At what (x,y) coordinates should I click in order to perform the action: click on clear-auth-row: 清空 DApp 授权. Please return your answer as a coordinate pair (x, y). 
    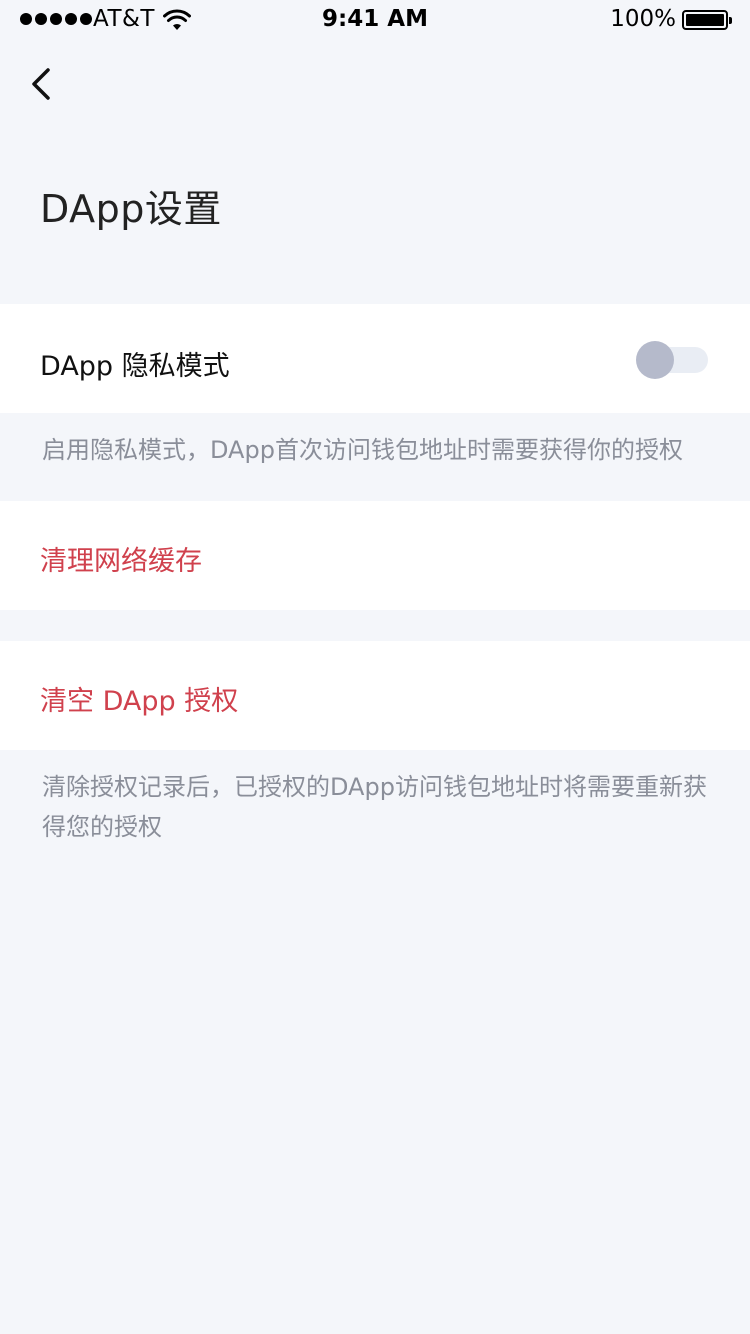
    Looking at the image, I should click on (375, 695).